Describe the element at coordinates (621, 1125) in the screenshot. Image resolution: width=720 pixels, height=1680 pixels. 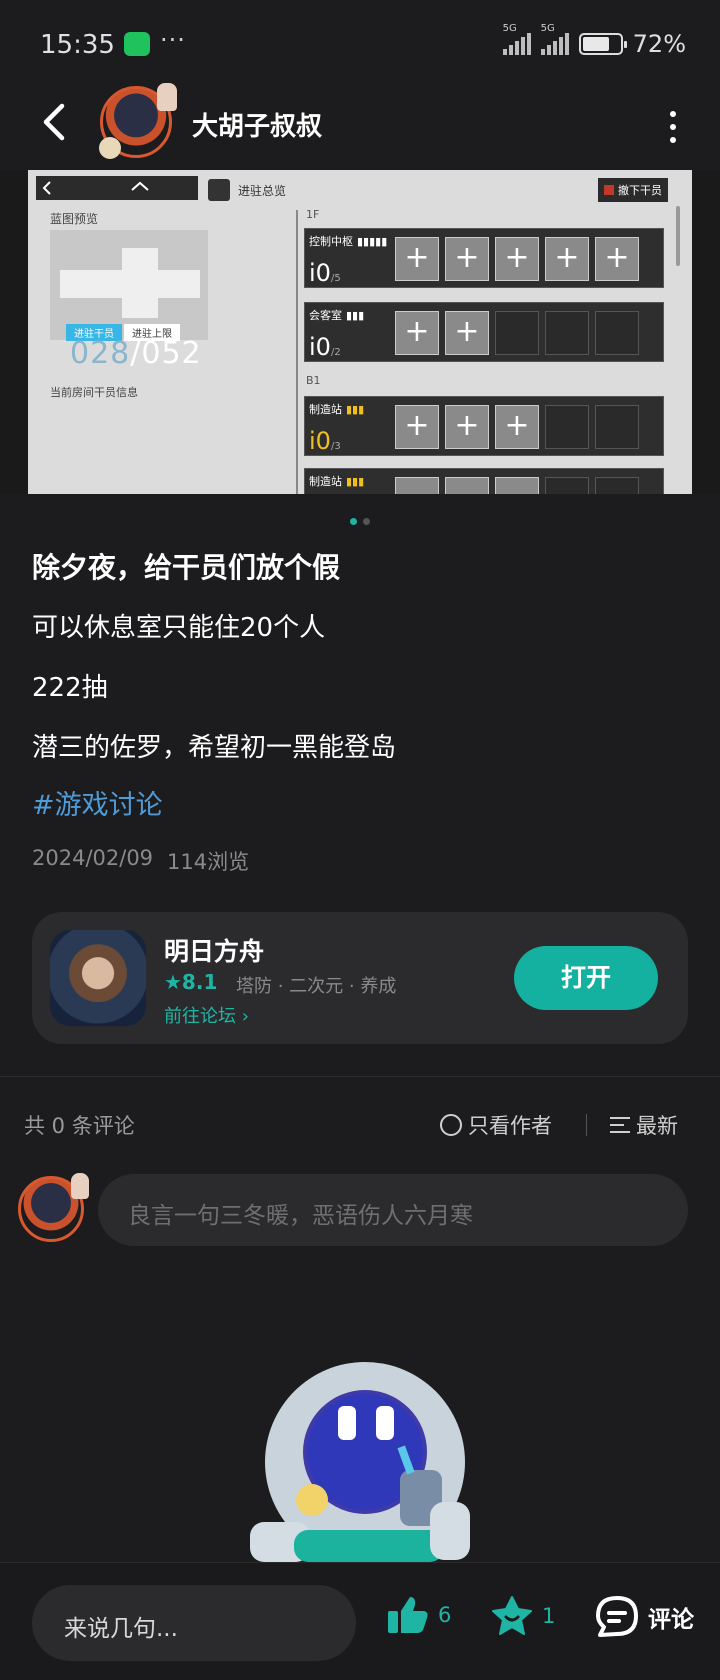
I see `sort-icon` at that location.